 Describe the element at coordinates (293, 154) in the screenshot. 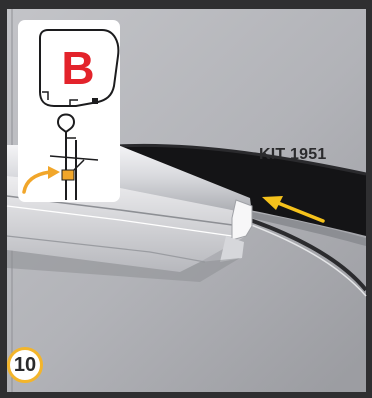

I see `kit-label: KIT 1951` at that location.